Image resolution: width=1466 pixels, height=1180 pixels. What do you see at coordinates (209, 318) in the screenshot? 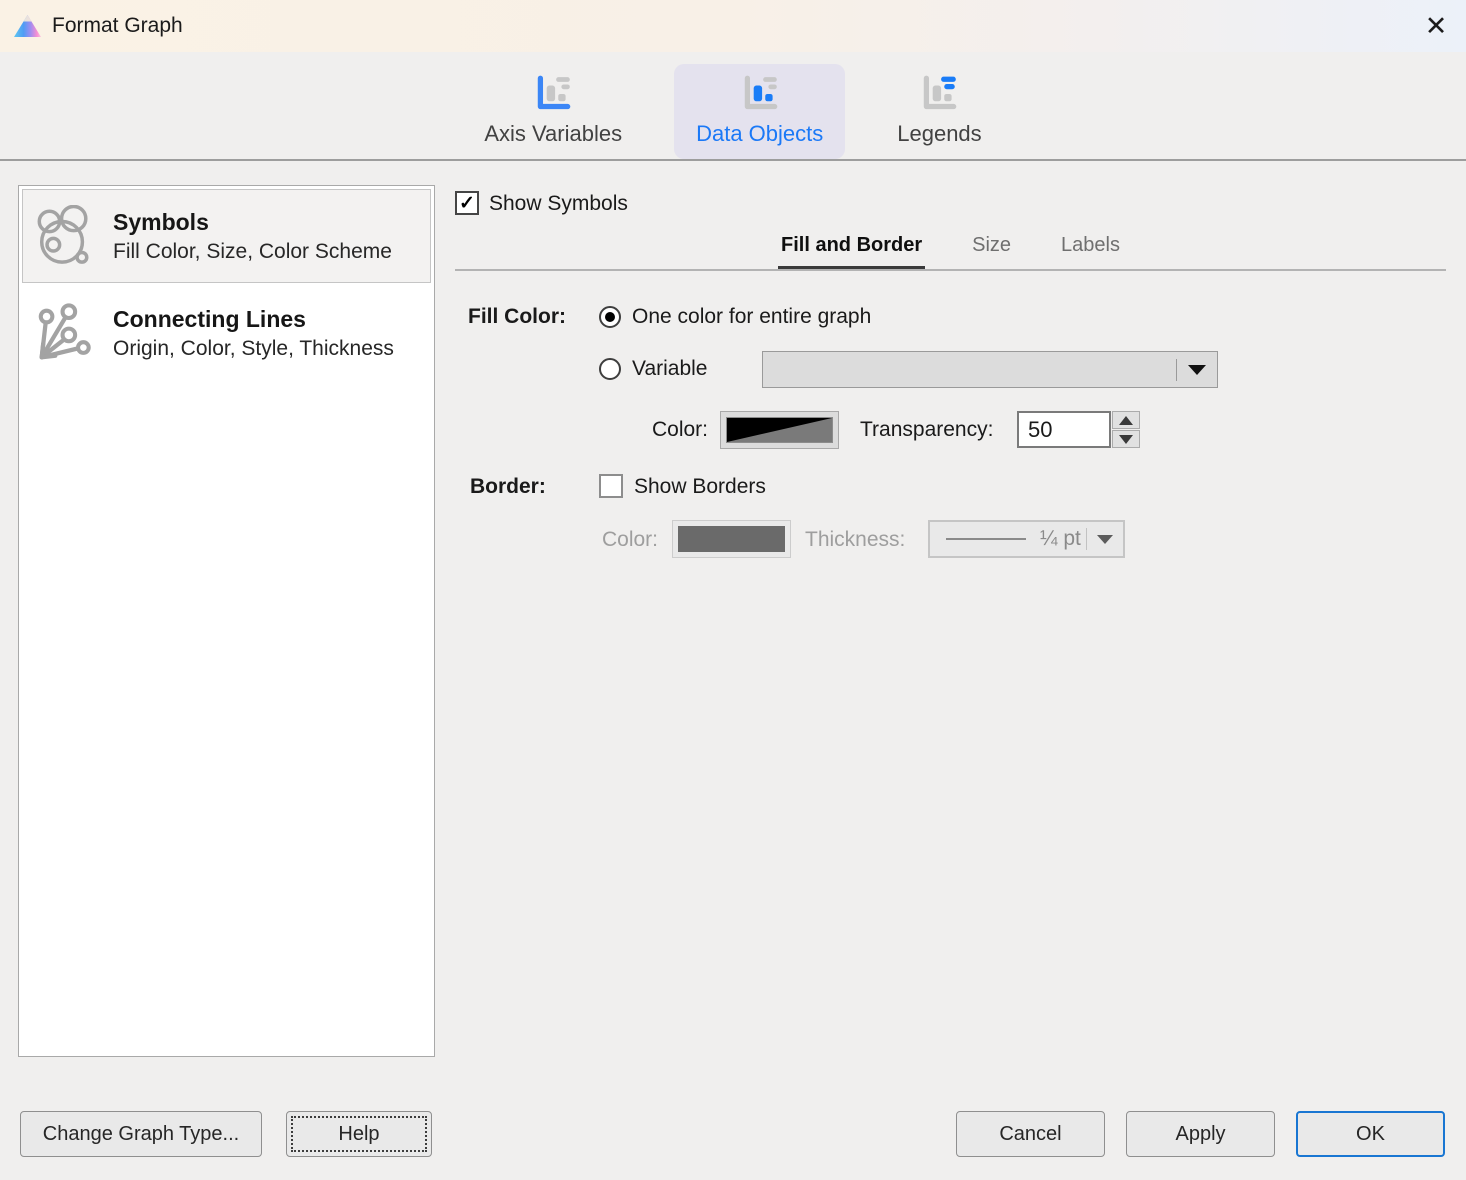
I see `sidebar-item-title: Connecting Lines` at bounding box center [209, 318].